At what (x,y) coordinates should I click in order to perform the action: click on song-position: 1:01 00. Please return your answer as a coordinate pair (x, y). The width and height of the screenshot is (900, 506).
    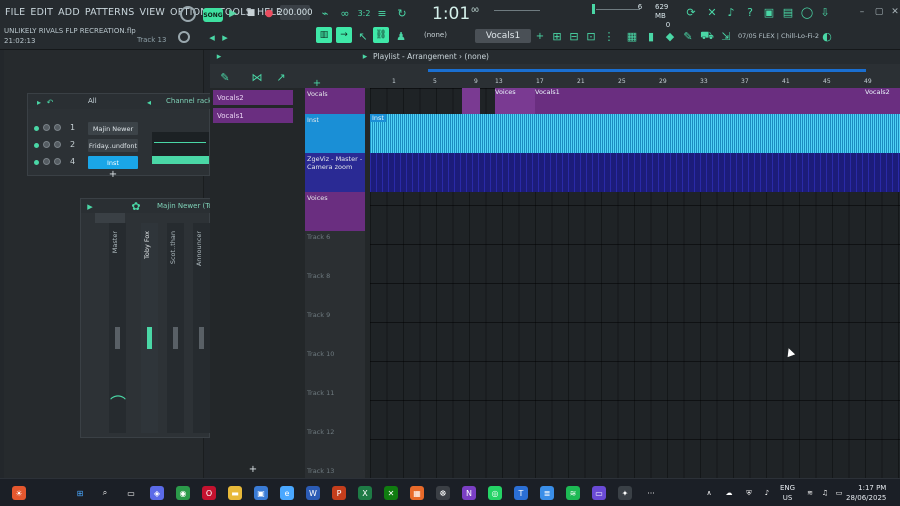
    Looking at the image, I should click on (460, 14).